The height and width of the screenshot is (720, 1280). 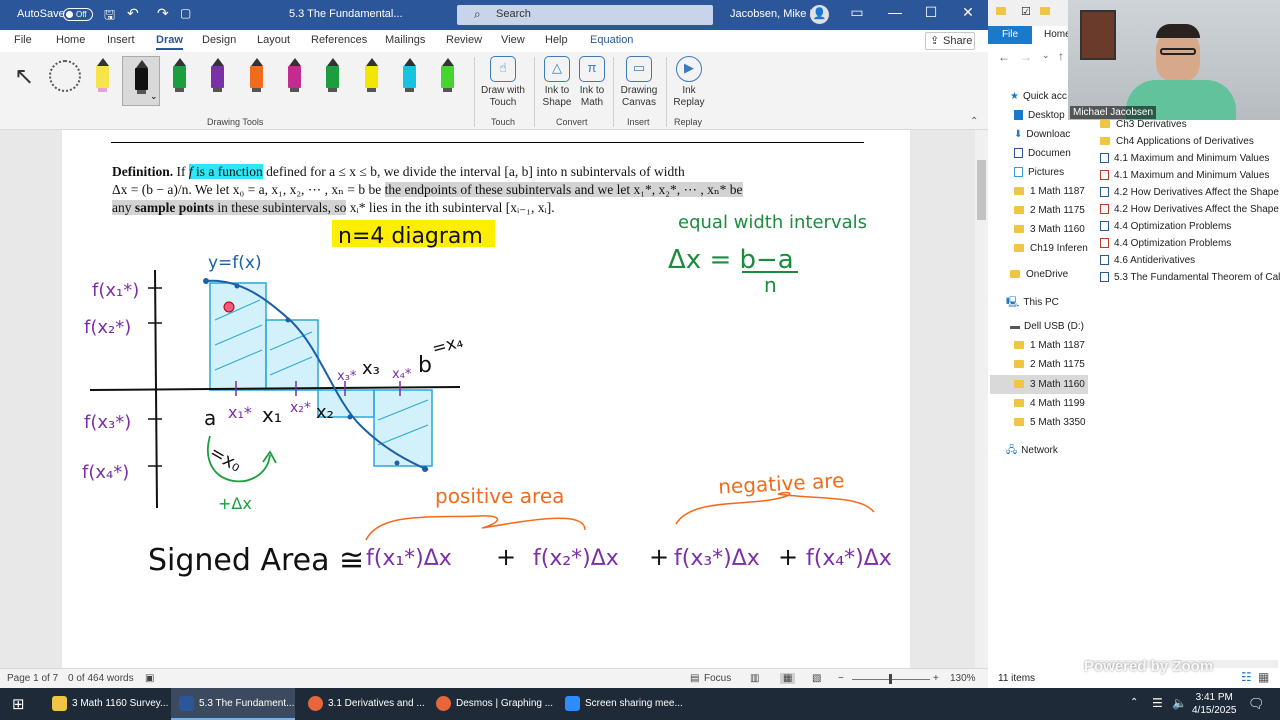 What do you see at coordinates (775, 508) in the screenshot?
I see `negative-area-brace` at bounding box center [775, 508].